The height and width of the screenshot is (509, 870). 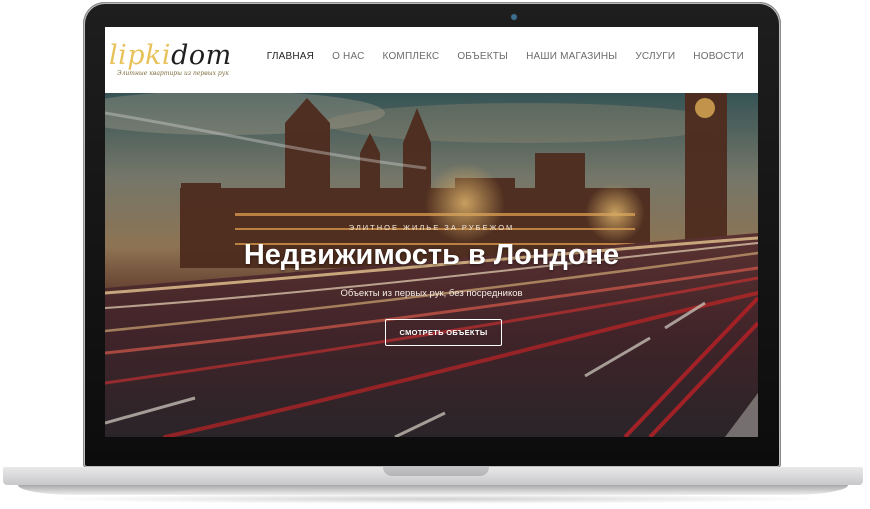 I want to click on logo: lipkidom Элитные квартиры из первых рук, so click(x=179, y=63).